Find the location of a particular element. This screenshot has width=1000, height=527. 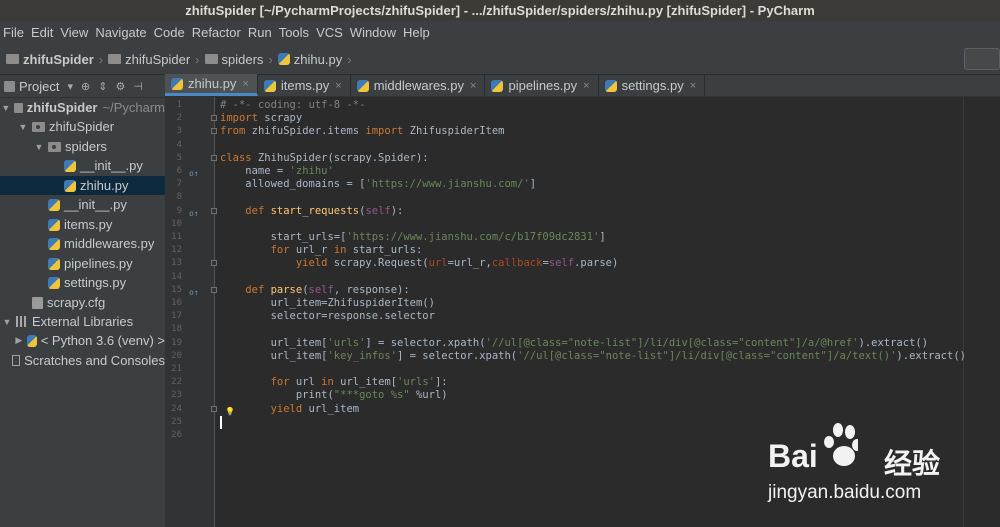

code-line: 10 is located at coordinates (582, 224).